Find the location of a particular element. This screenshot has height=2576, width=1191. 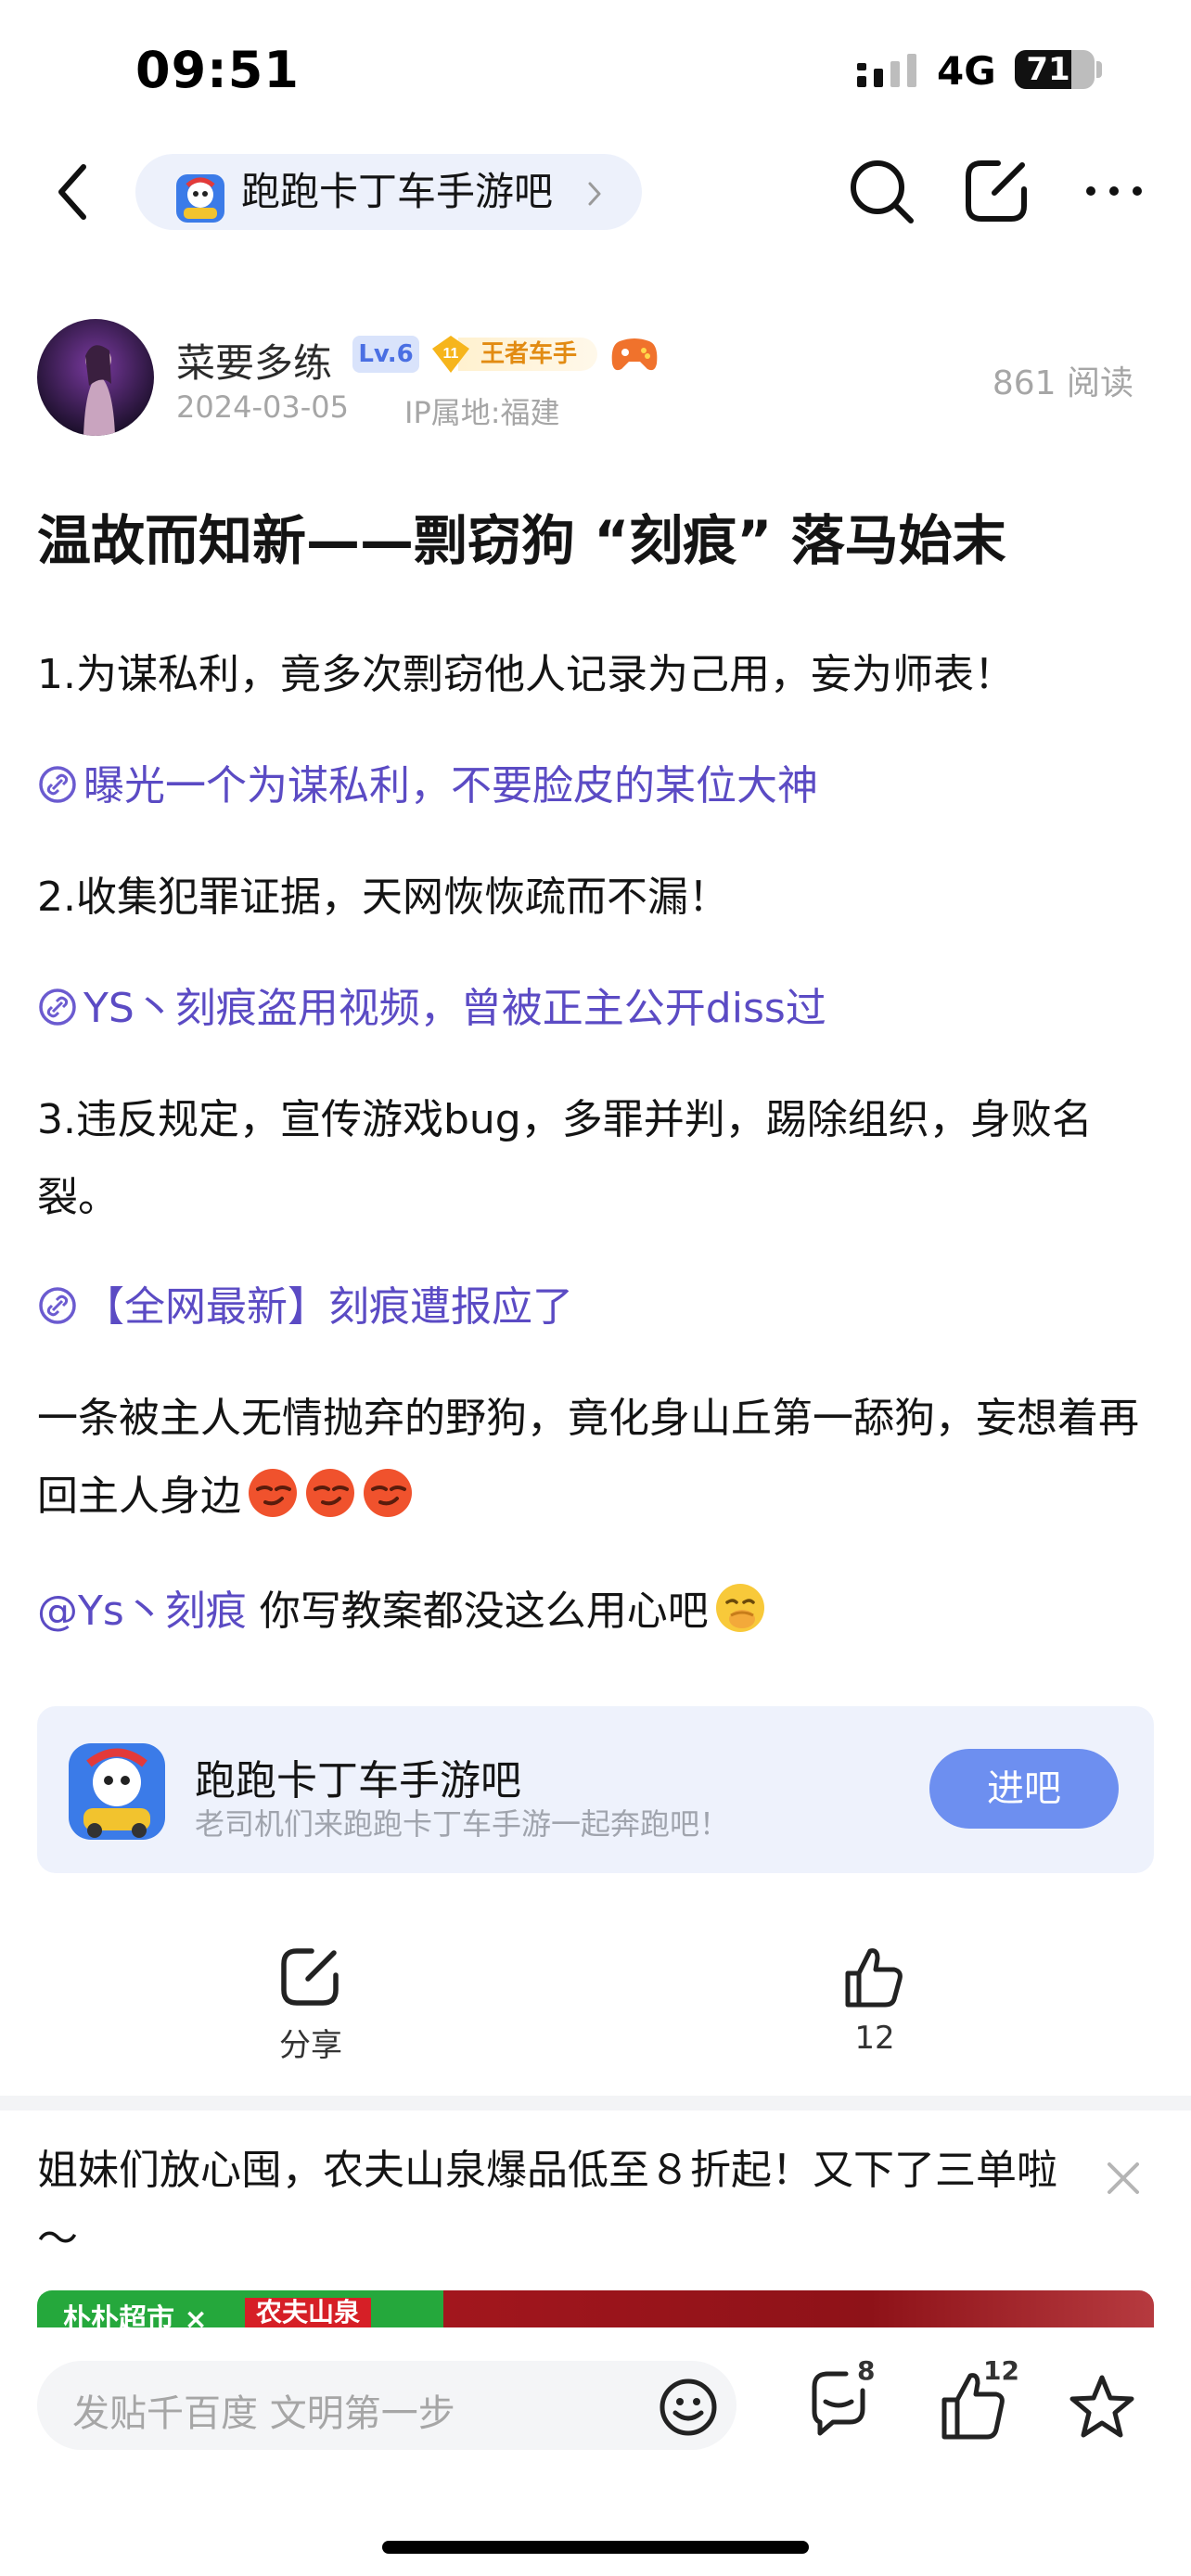

svg-text: 11 is located at coordinates (451, 354).